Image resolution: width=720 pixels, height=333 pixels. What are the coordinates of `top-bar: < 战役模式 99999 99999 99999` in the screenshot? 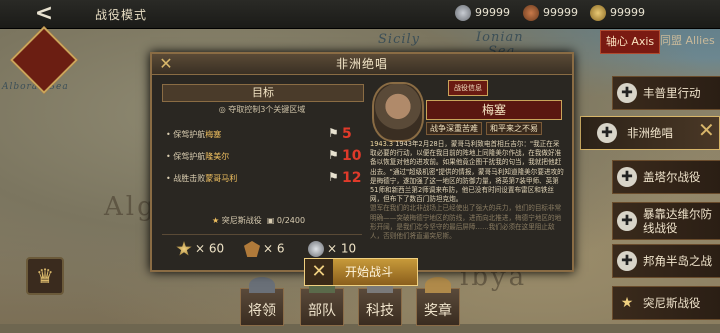 It's located at (360, 14).